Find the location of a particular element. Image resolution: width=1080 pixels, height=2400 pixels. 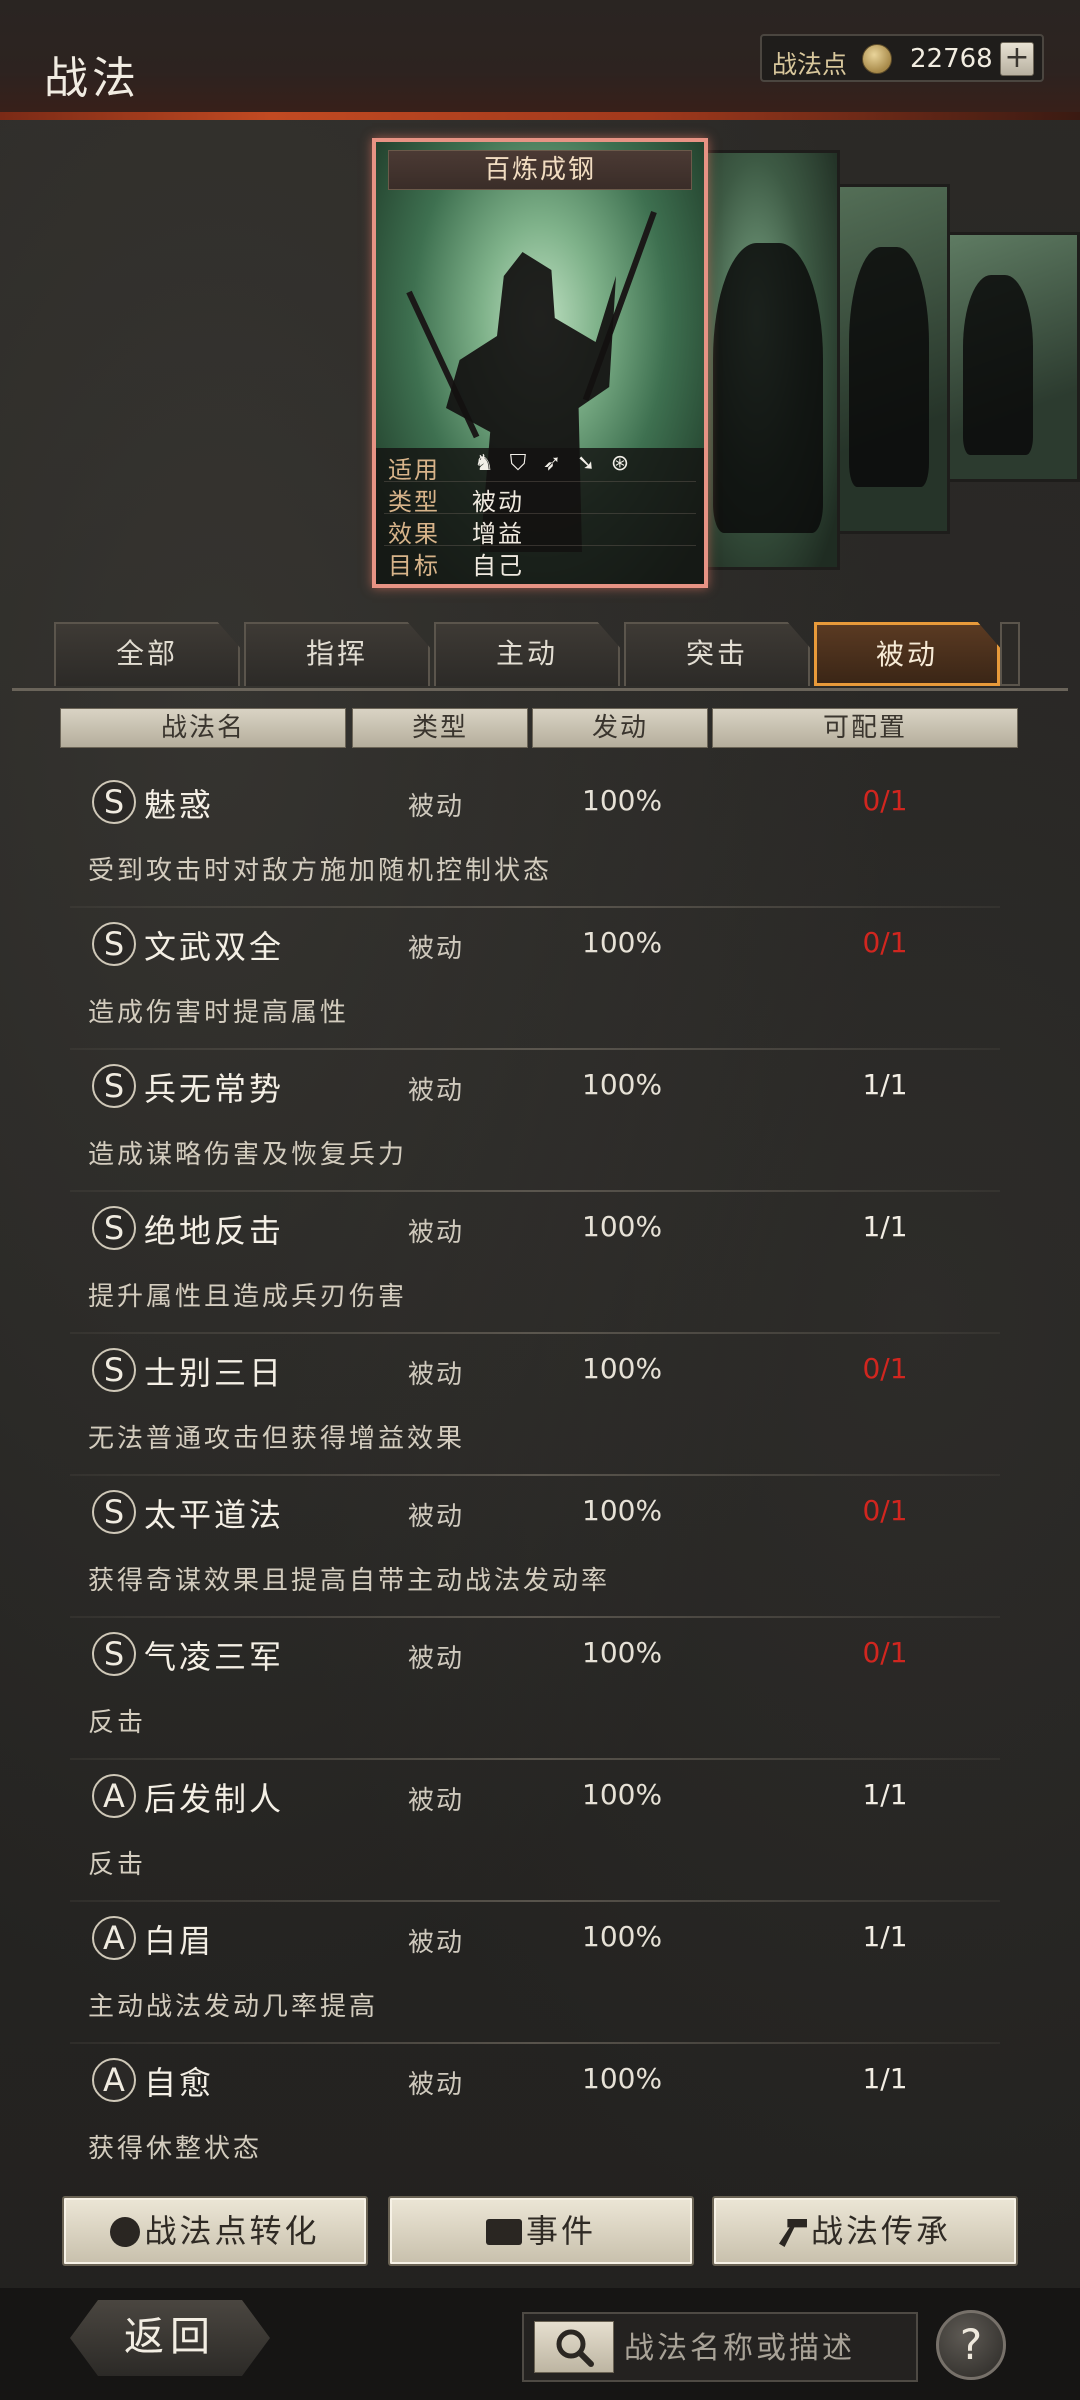

tactic-name: 气凌三军 is located at coordinates (214, 1657).